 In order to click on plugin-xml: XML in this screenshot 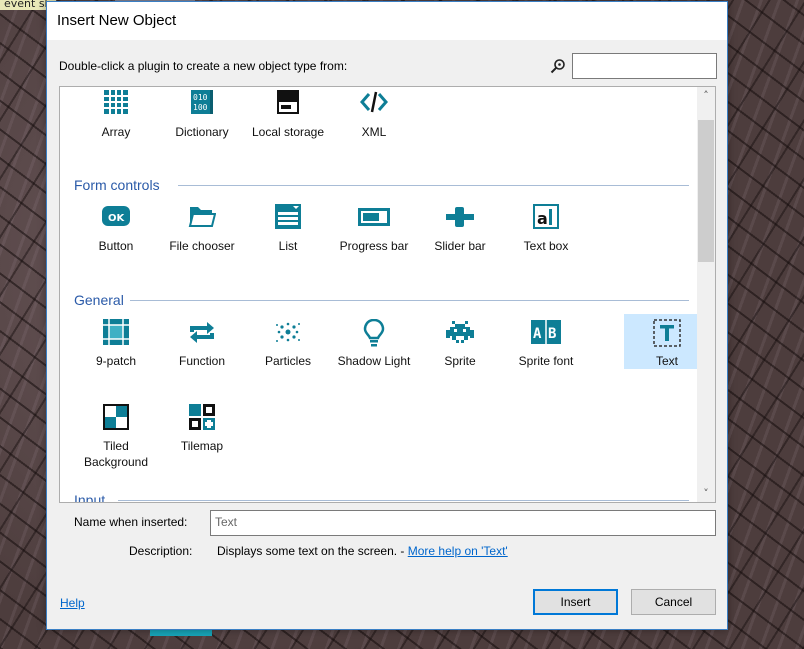, I will do `click(374, 115)`.